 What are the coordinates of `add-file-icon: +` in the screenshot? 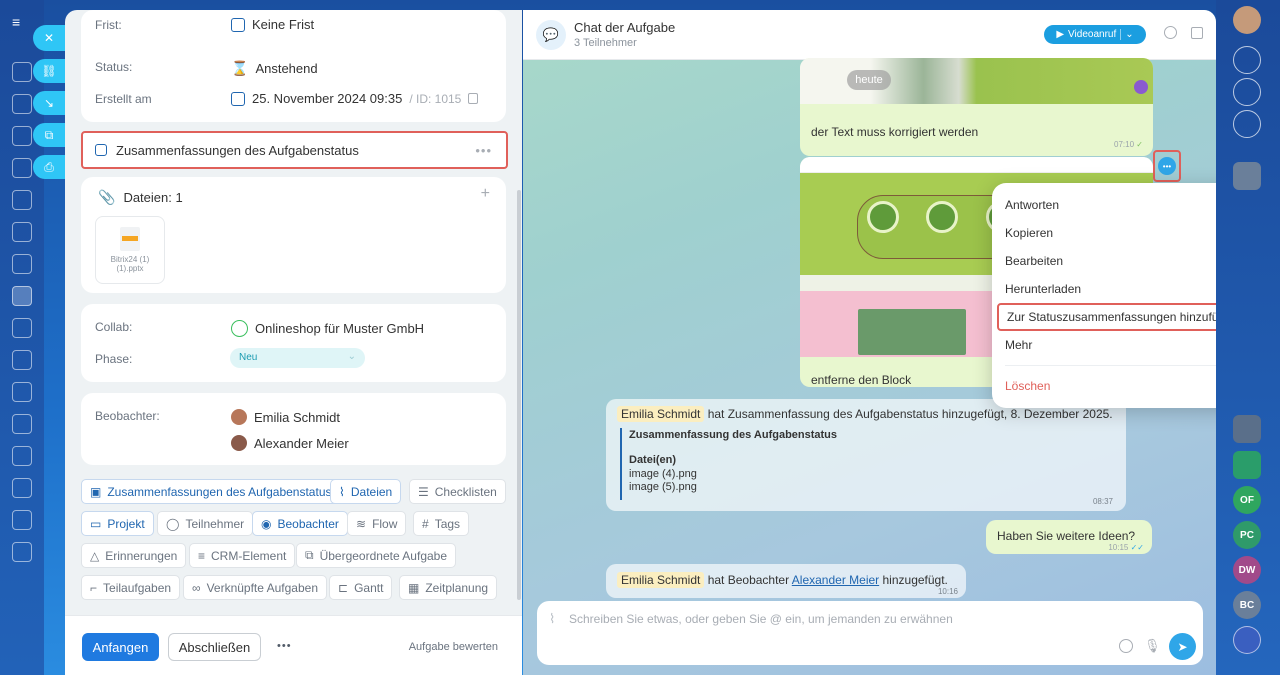 It's located at (485, 194).